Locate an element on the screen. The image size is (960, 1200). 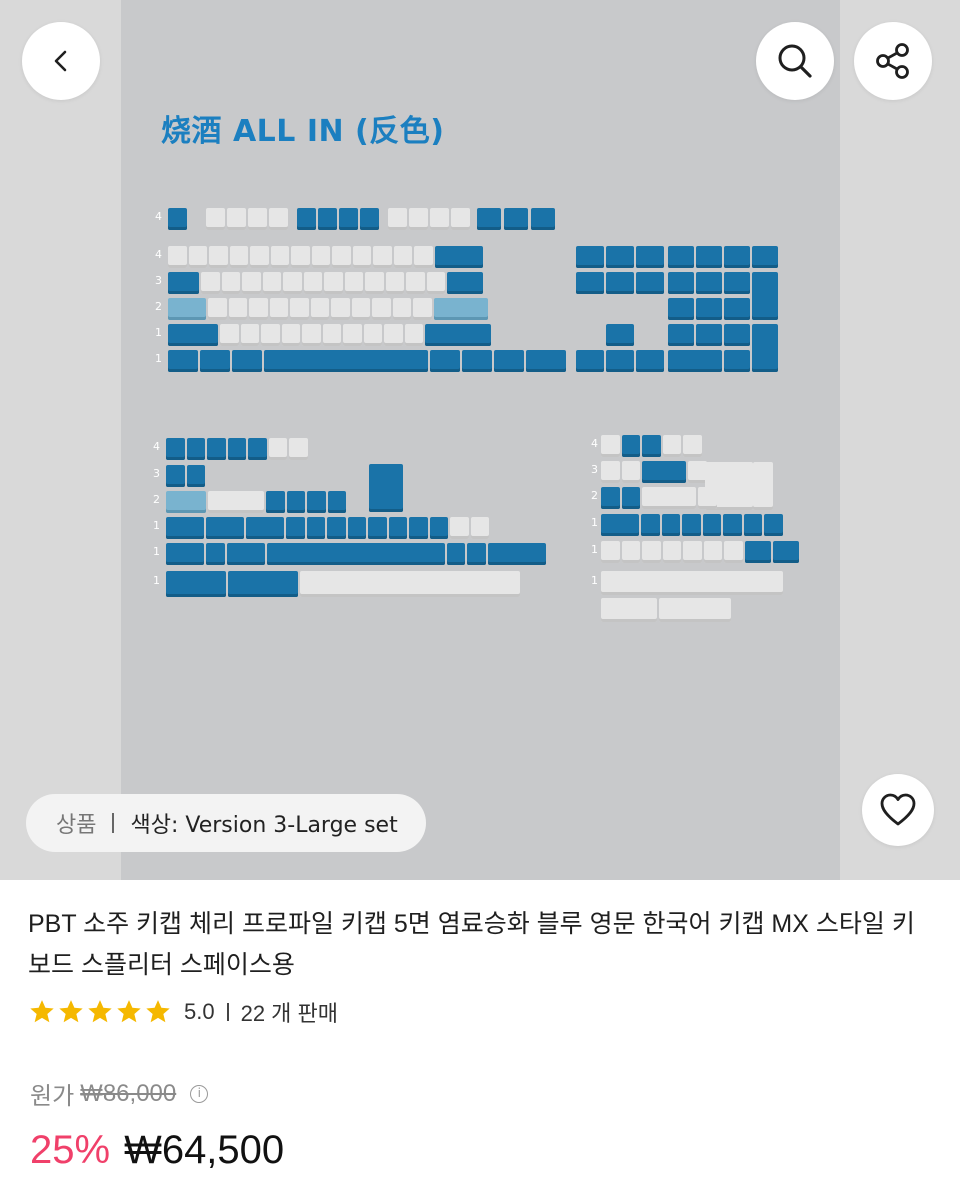
sale-price: ₩64,500 is located at coordinates (204, 1150).